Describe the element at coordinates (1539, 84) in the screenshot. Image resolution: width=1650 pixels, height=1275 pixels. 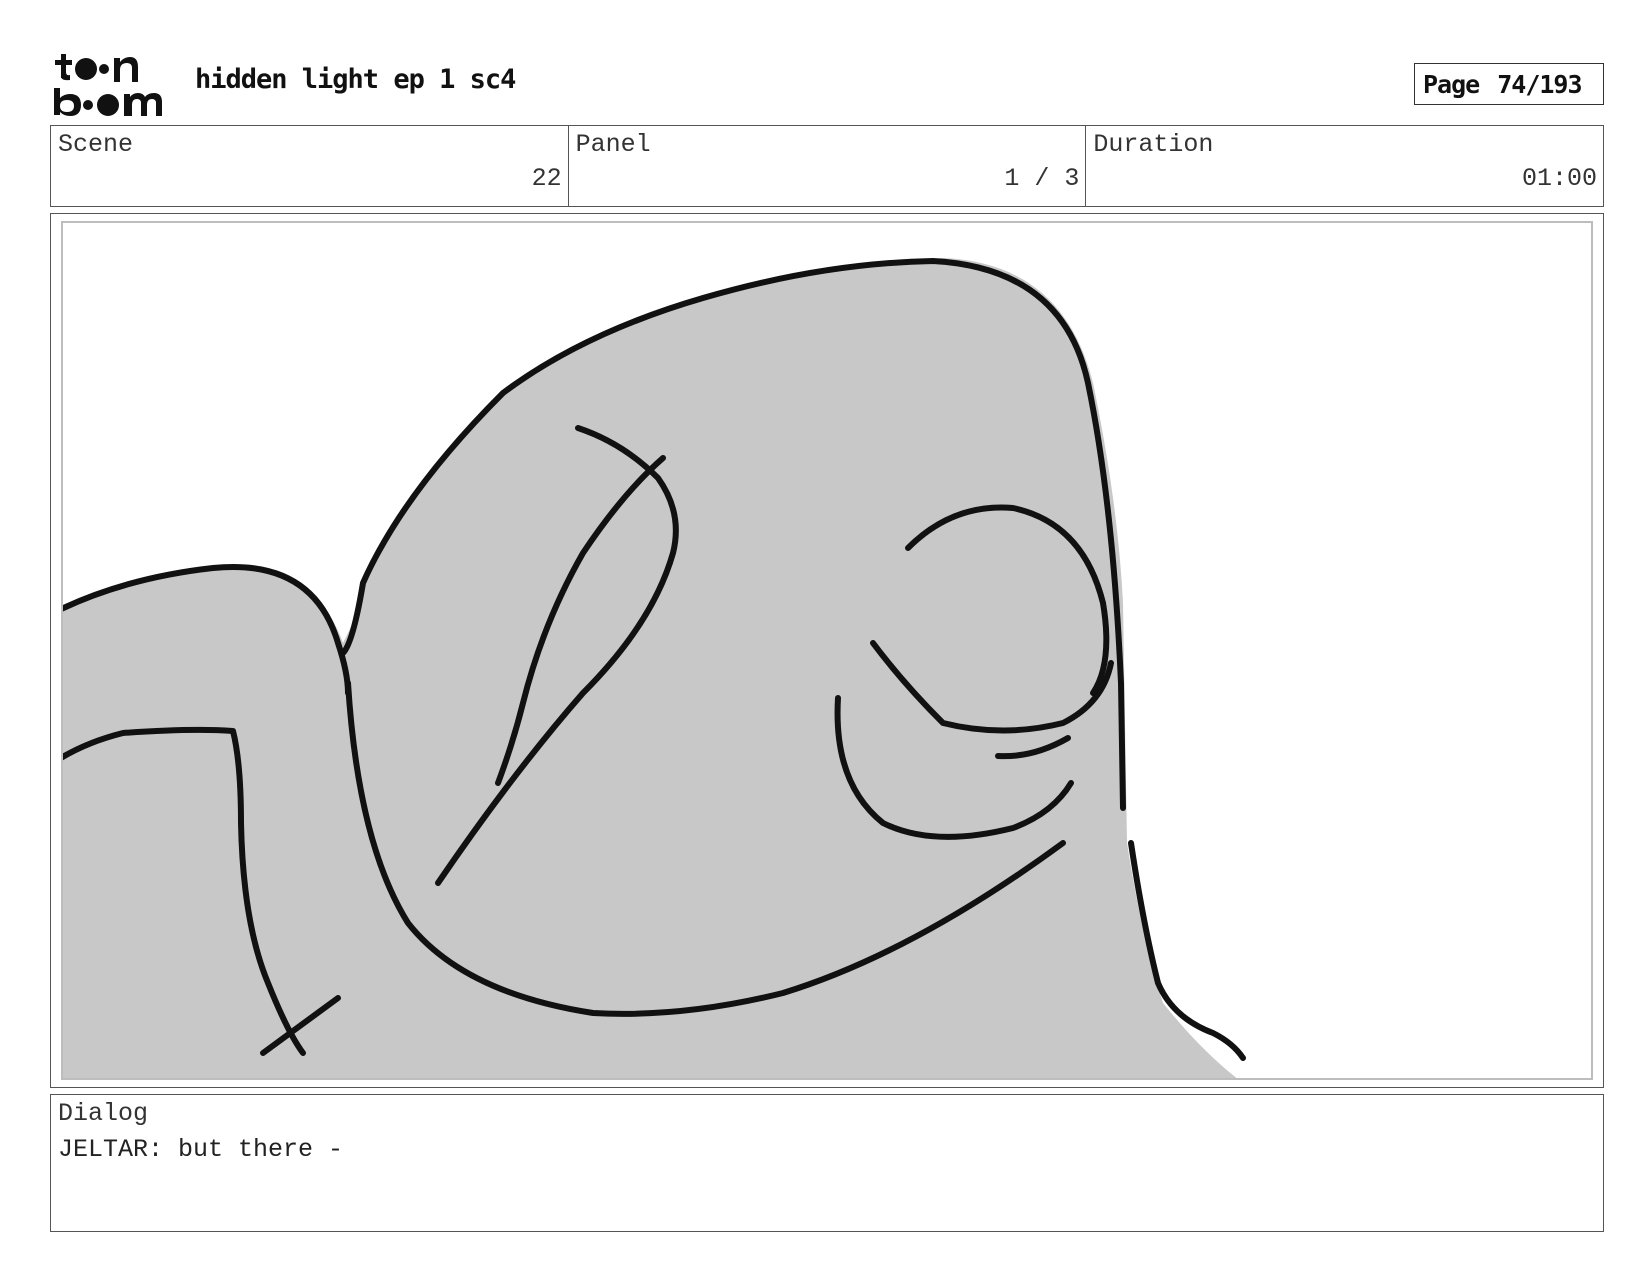
I see `page-number: 74/193` at that location.